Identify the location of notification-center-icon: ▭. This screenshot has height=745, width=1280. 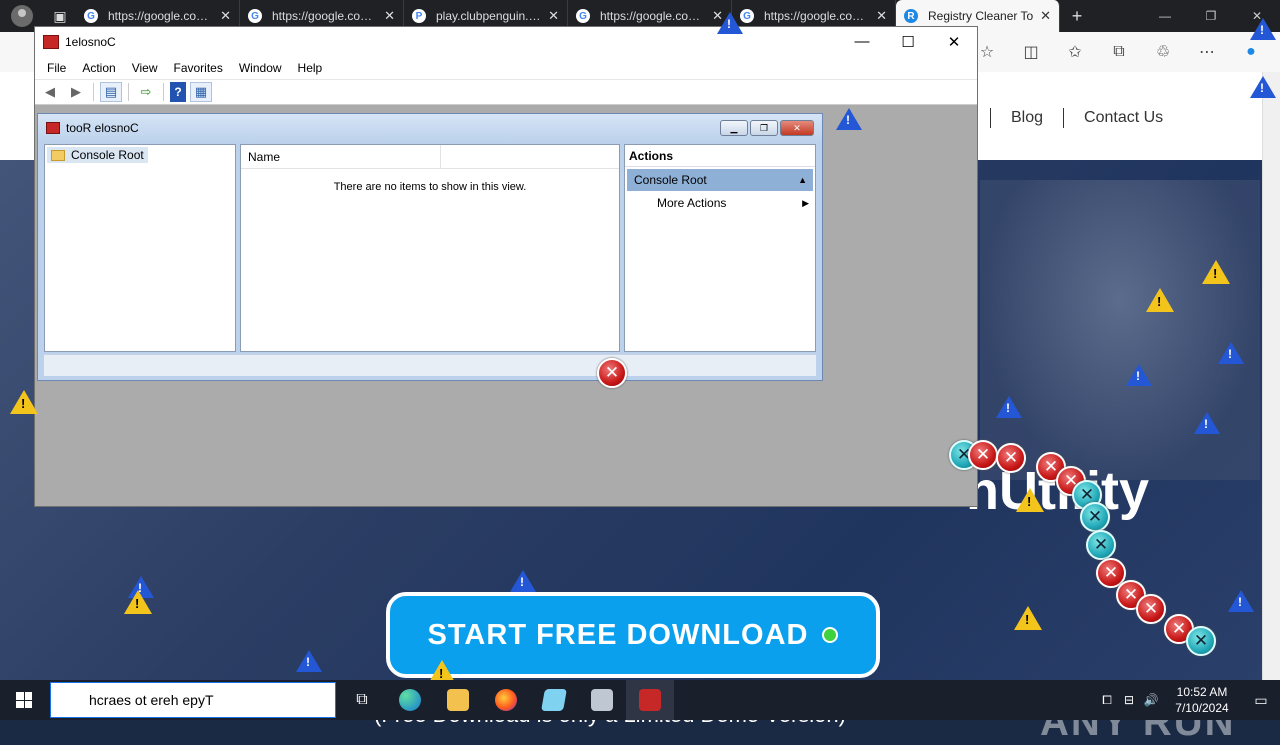
(1261, 700).